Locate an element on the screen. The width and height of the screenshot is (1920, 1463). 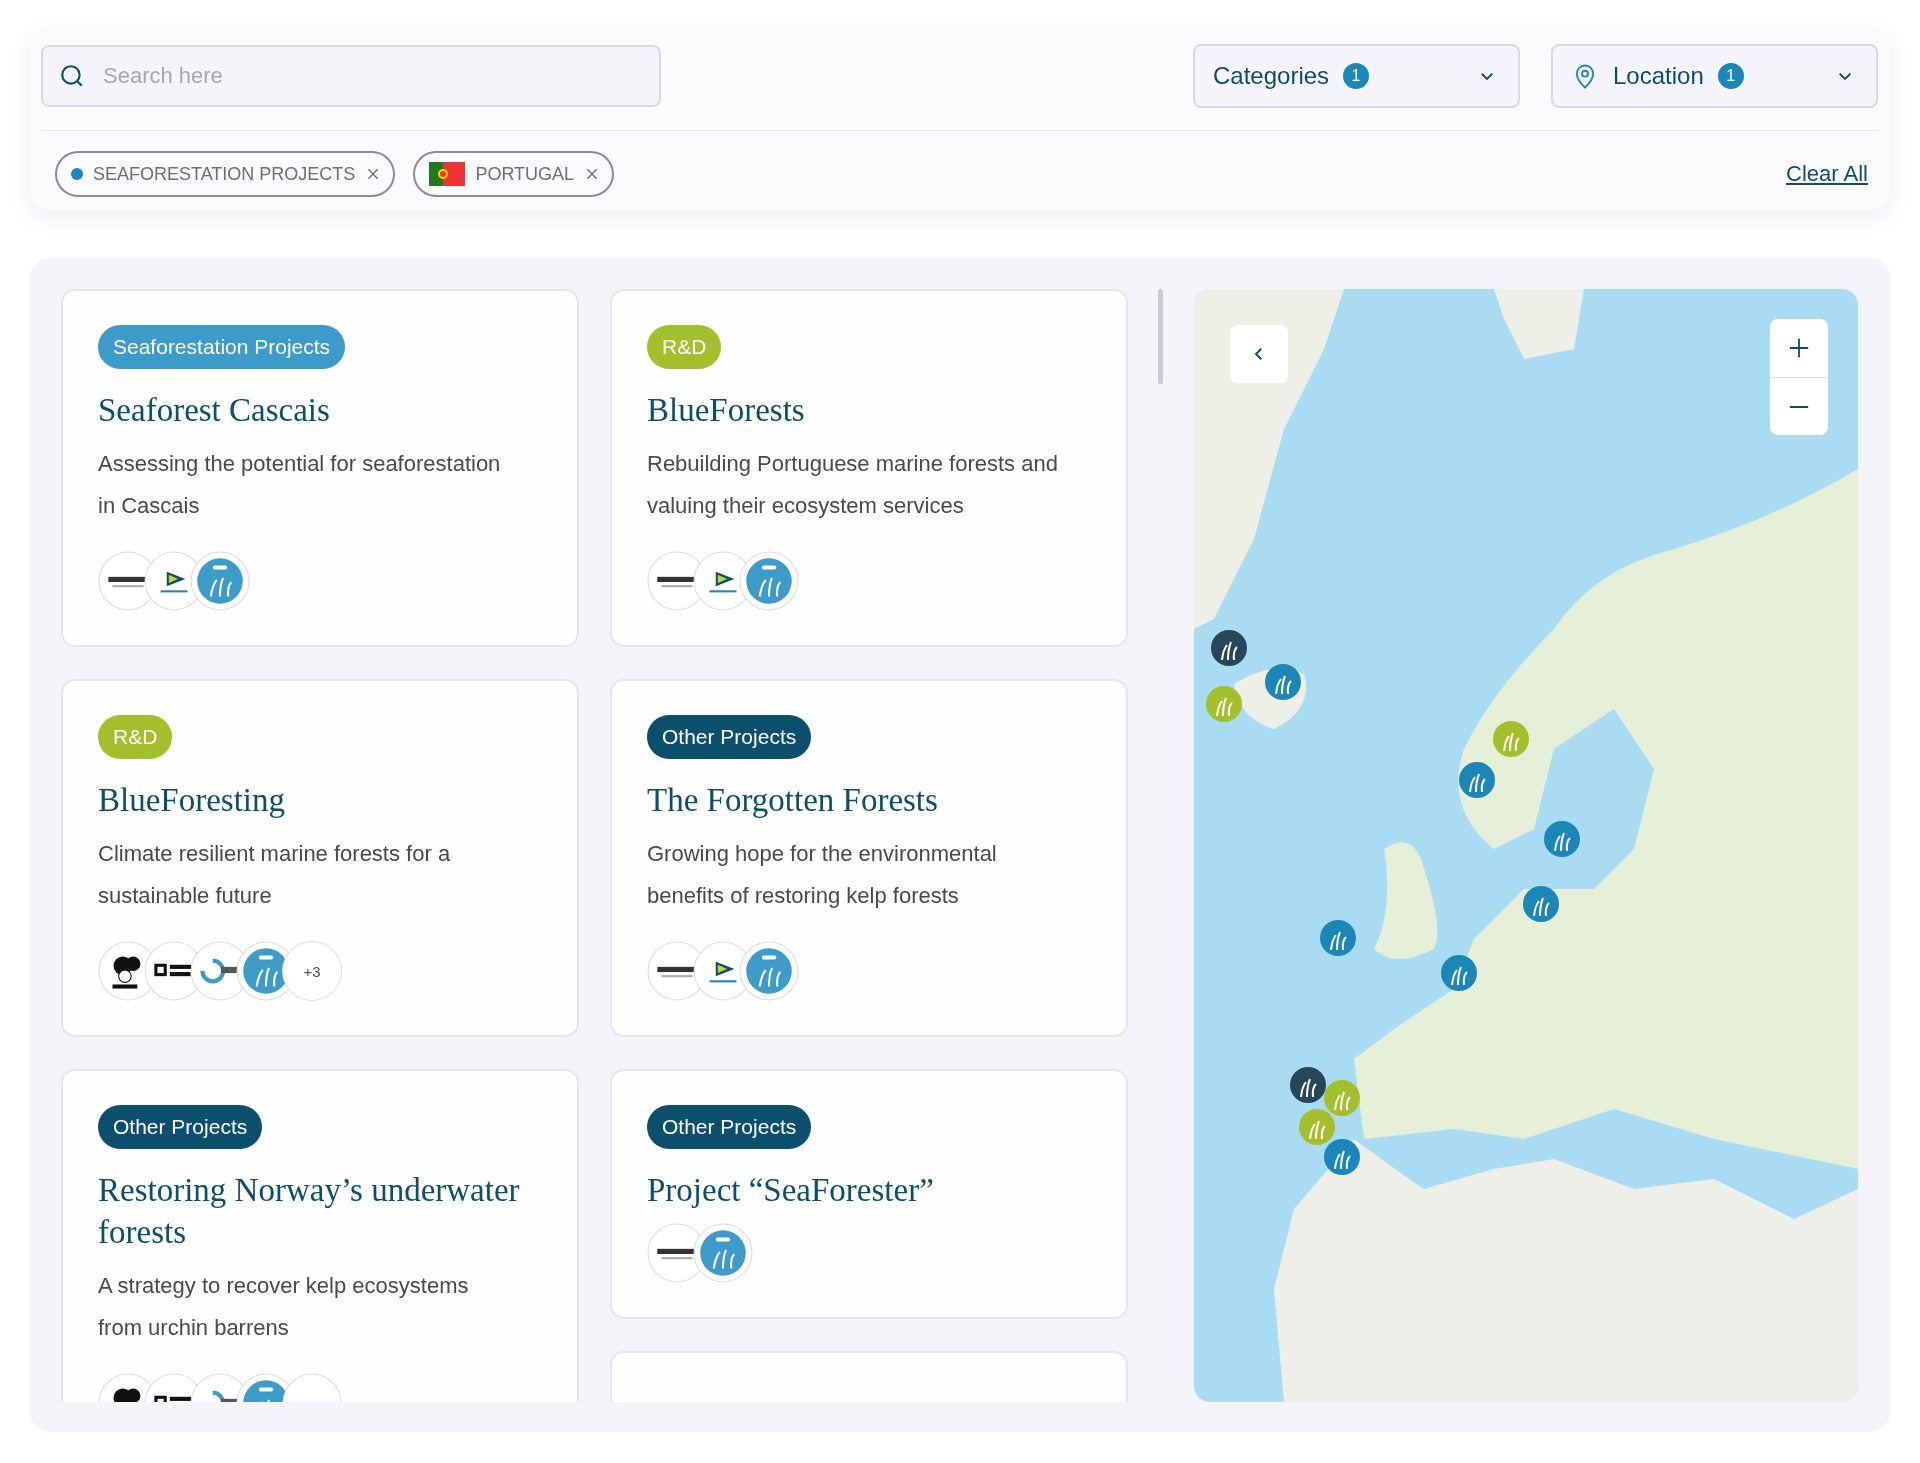
search-field: Search here is located at coordinates (351, 76).